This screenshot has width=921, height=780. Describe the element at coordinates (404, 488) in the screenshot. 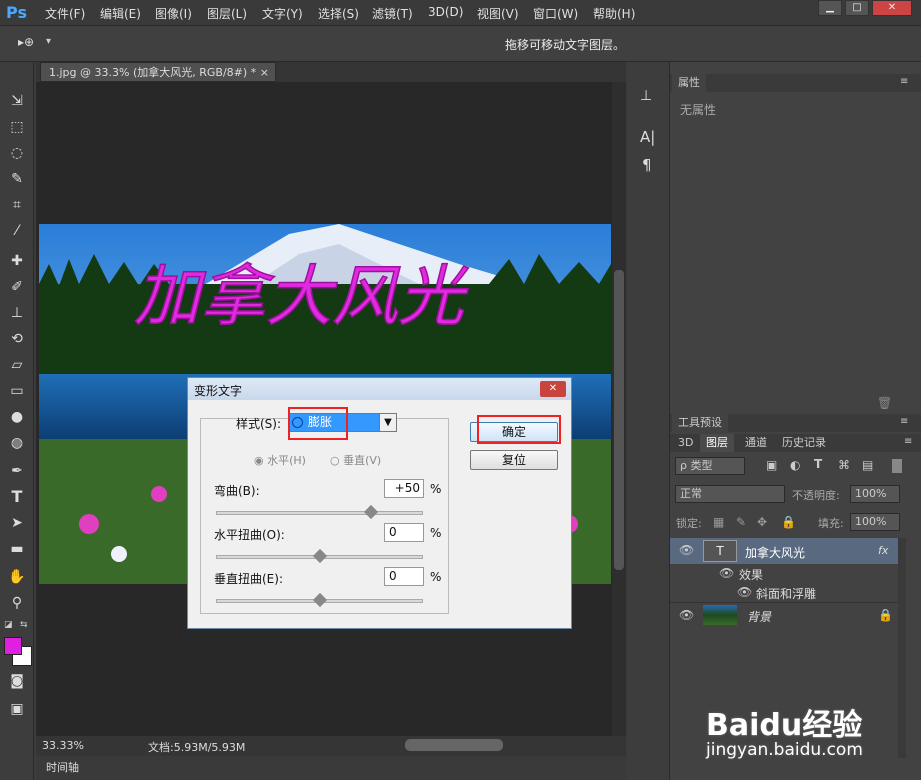

I see `bend-input: +50` at that location.